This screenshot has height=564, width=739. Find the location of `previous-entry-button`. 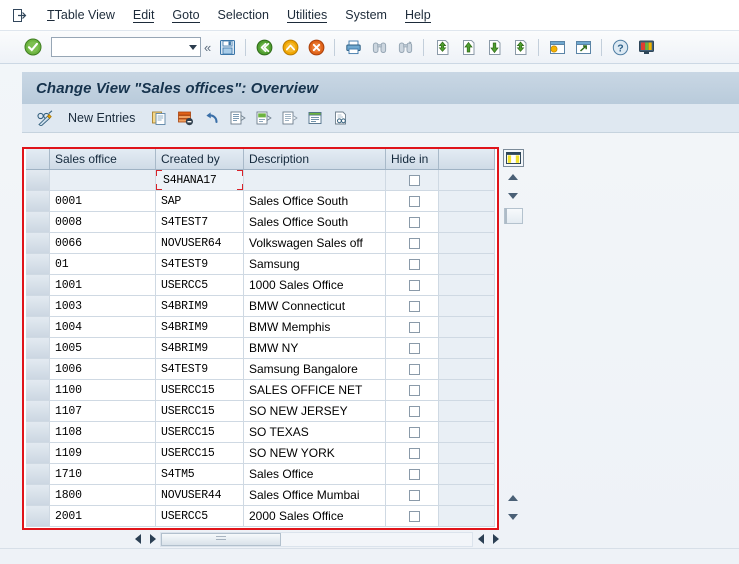

previous-entry-button is located at coordinates (238, 118).